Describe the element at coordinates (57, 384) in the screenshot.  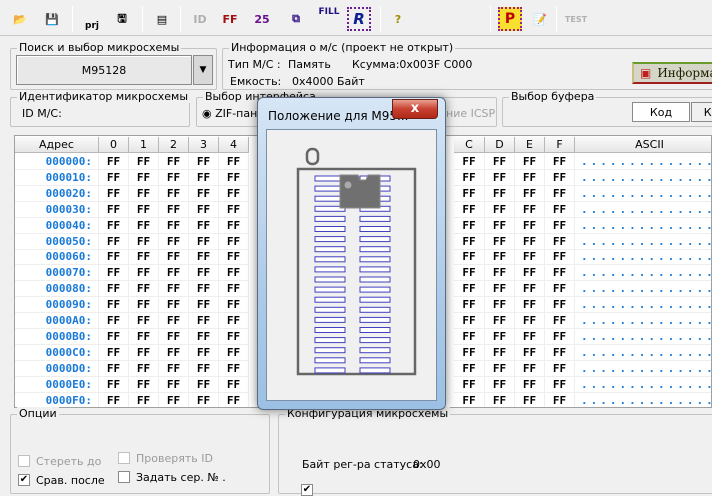
I see `address-cell: 0000E0:` at that location.